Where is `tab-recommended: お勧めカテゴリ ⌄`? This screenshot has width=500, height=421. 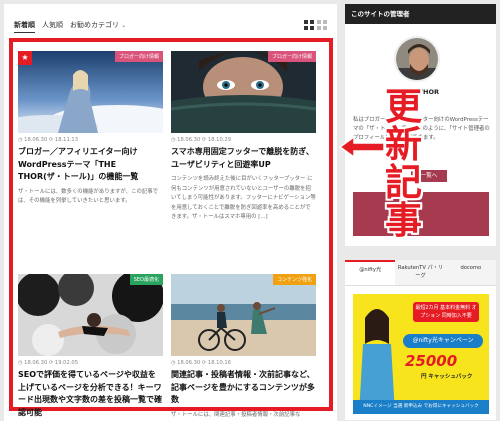 tab-recommended: お勧めカテゴリ ⌄ is located at coordinates (98, 26).